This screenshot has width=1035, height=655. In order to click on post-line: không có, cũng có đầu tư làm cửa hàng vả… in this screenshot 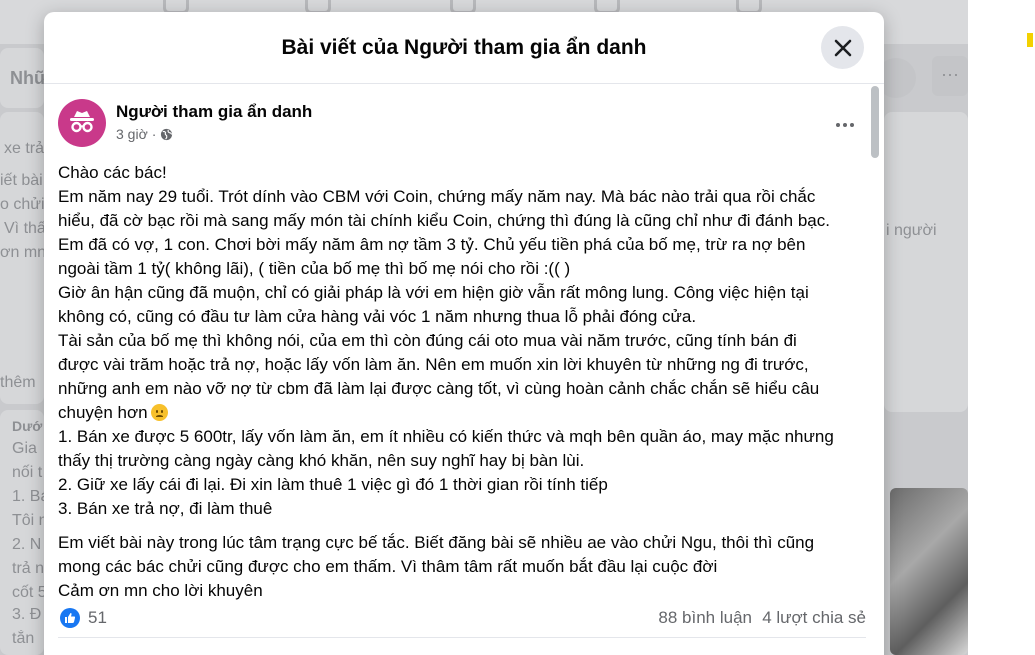, I will do `click(377, 316)`.